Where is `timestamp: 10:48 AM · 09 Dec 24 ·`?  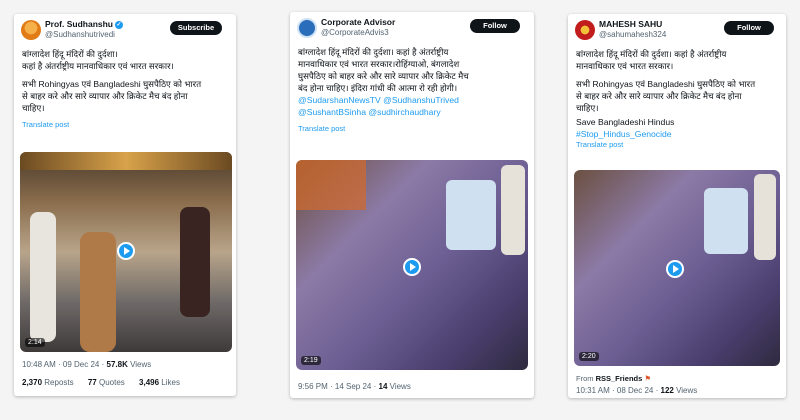 timestamp: 10:48 AM · 09 Dec 24 · is located at coordinates (64, 364).